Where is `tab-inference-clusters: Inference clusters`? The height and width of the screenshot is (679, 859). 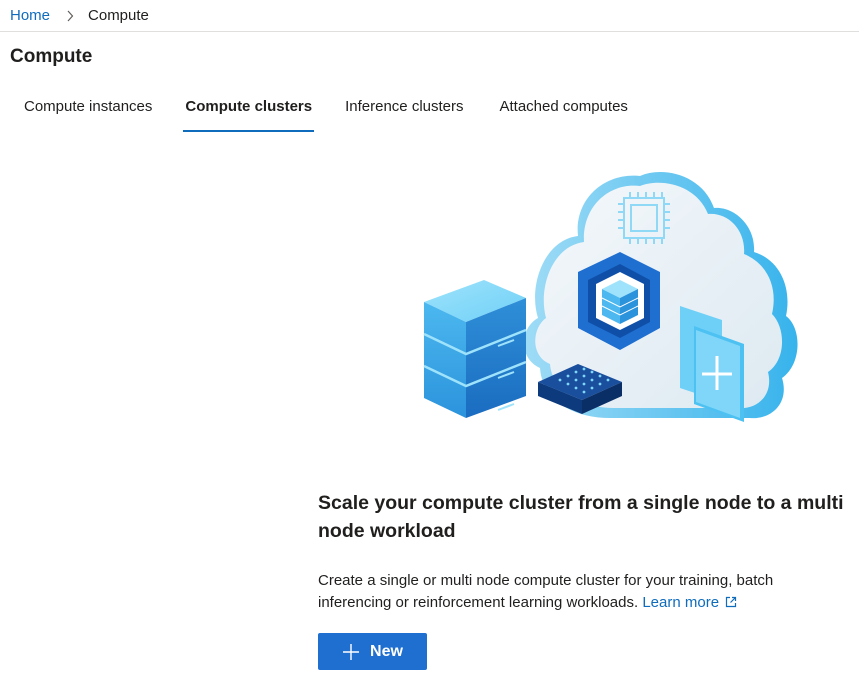
tab-inference-clusters: Inference clusters is located at coordinates (404, 114).